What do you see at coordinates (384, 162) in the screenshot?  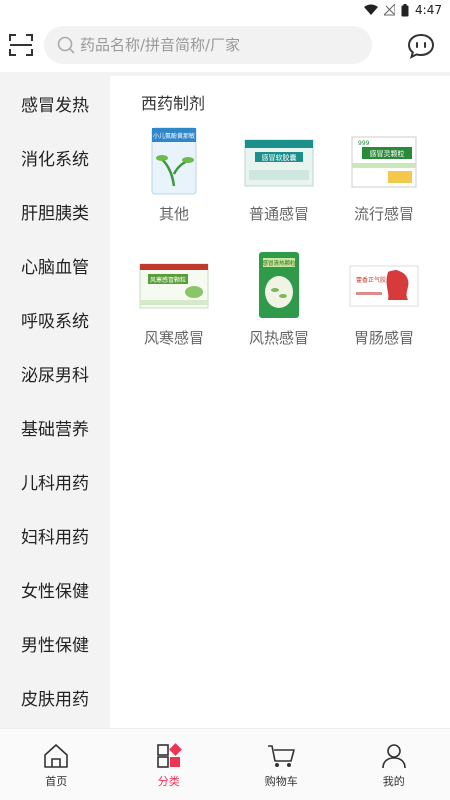 I see `product-image: 999 感冒灵颗粒` at bounding box center [384, 162].